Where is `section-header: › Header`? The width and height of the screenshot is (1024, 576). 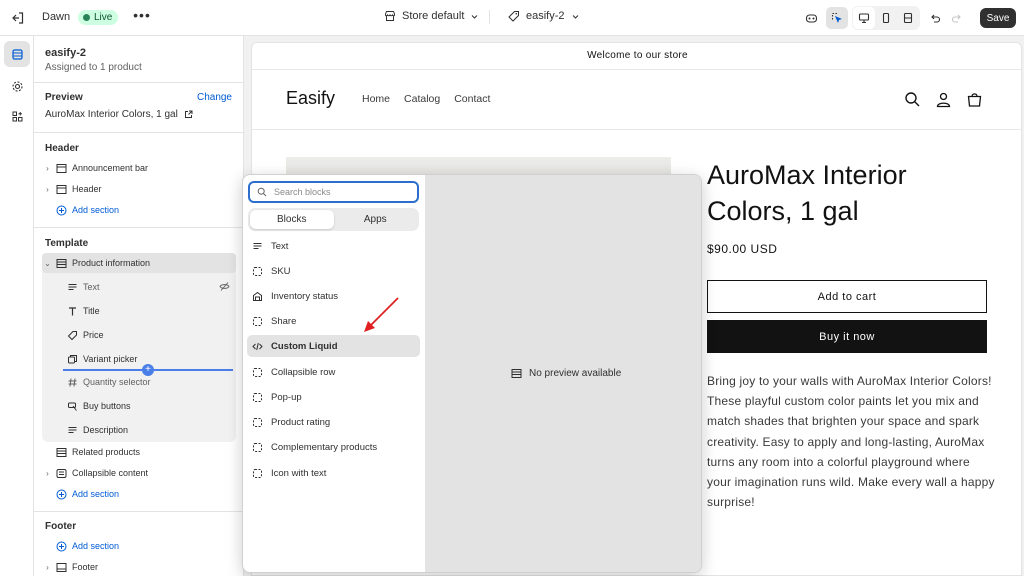 section-header: › Header is located at coordinates (139, 189).